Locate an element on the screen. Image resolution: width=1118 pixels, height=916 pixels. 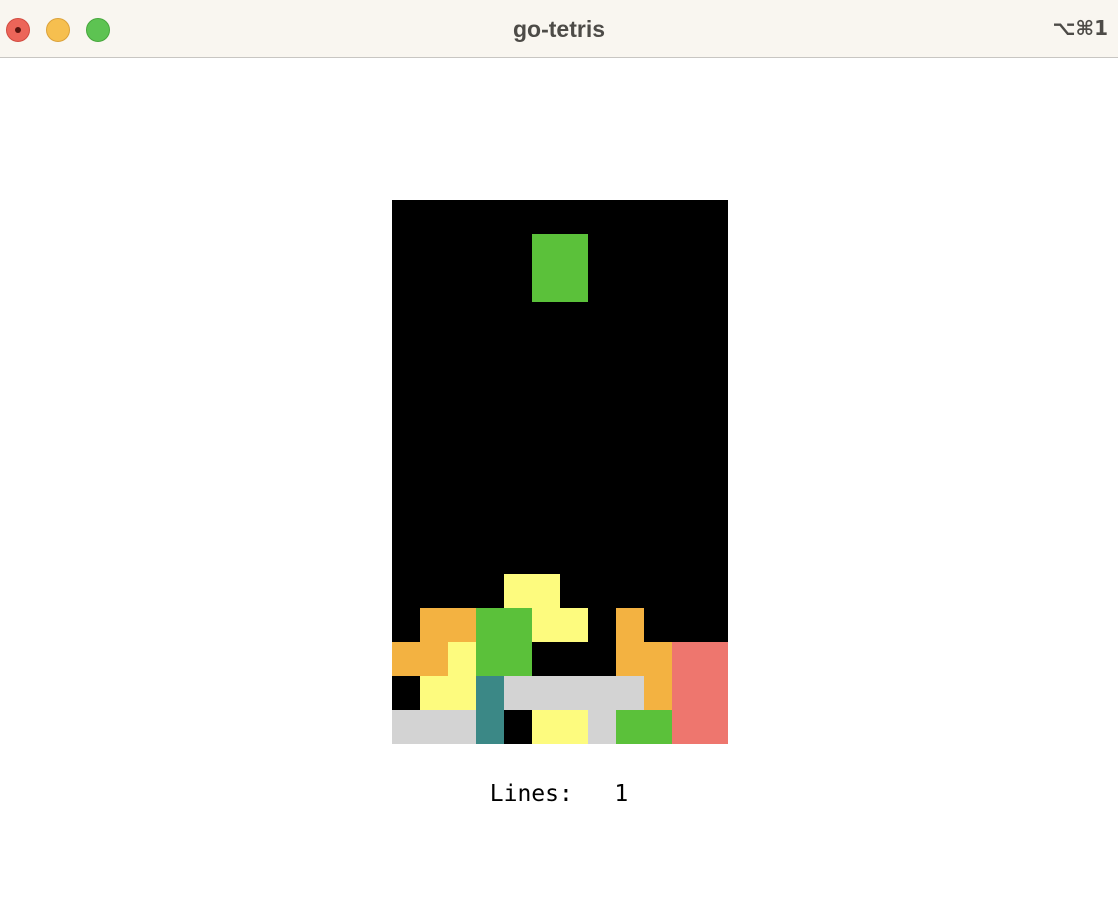
window-title: go-tetris is located at coordinates (559, 29).